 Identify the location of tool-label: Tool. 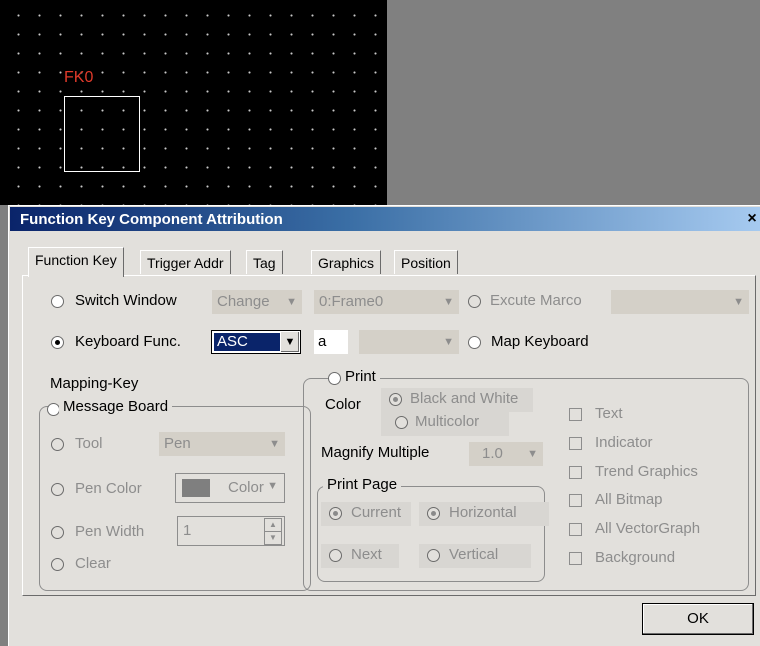
(89, 443).